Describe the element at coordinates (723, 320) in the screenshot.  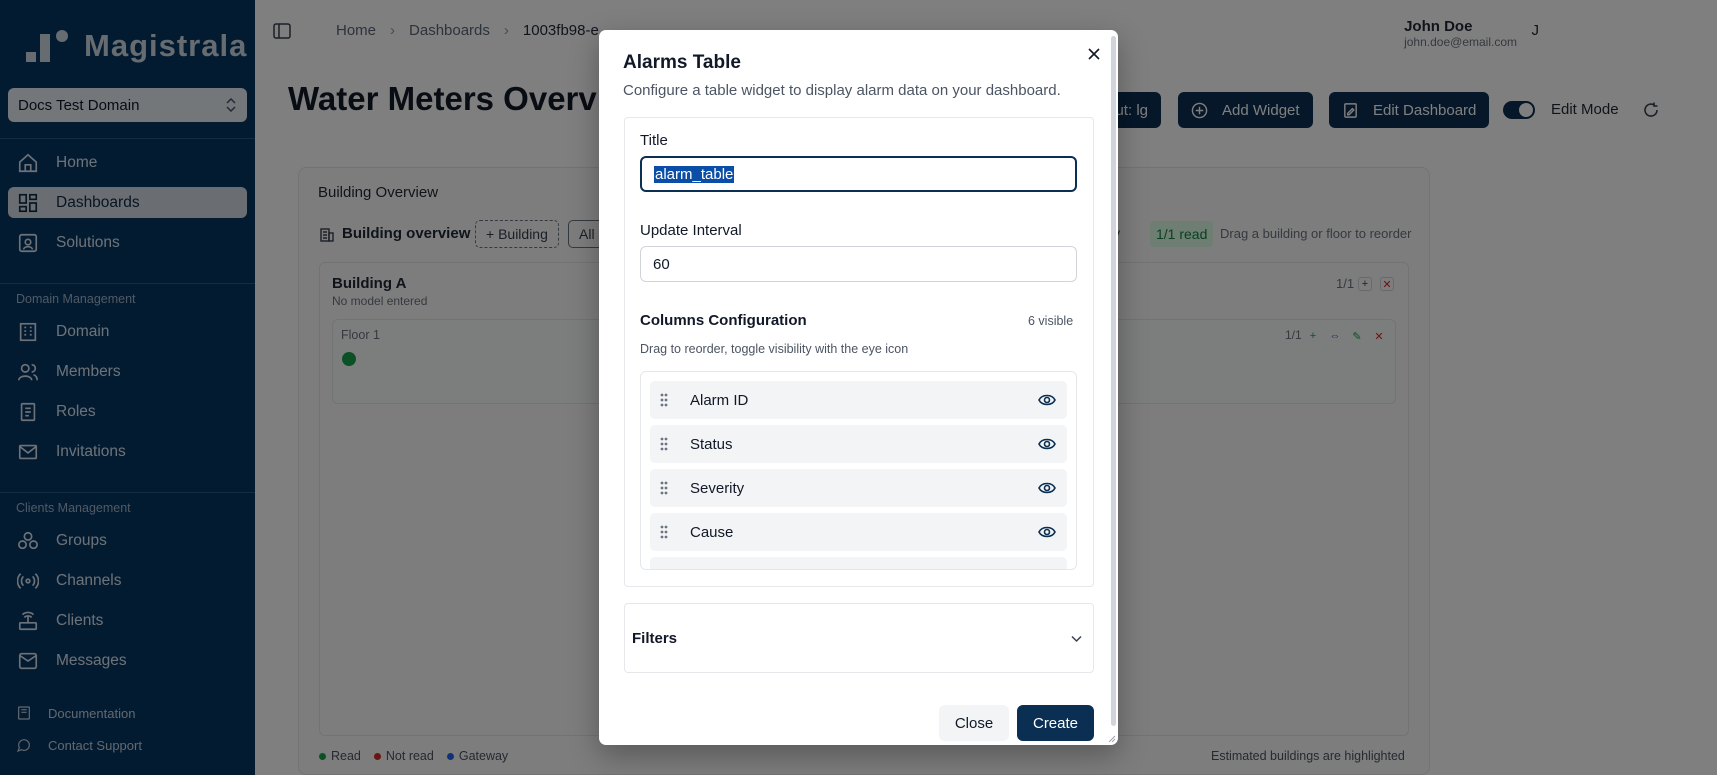
I see `columns-config-heading: Columns Configuration` at that location.